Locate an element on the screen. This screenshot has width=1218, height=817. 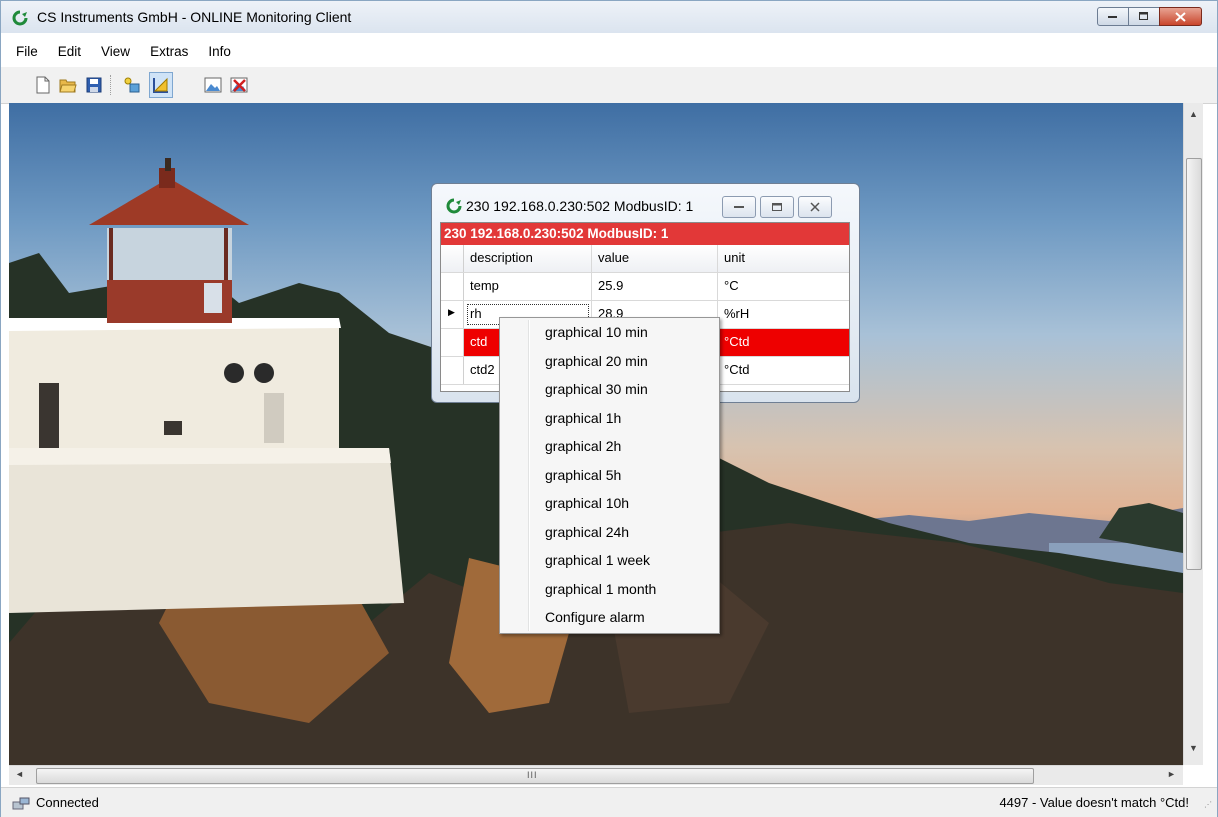
column-description: description is located at coordinates (528, 258).